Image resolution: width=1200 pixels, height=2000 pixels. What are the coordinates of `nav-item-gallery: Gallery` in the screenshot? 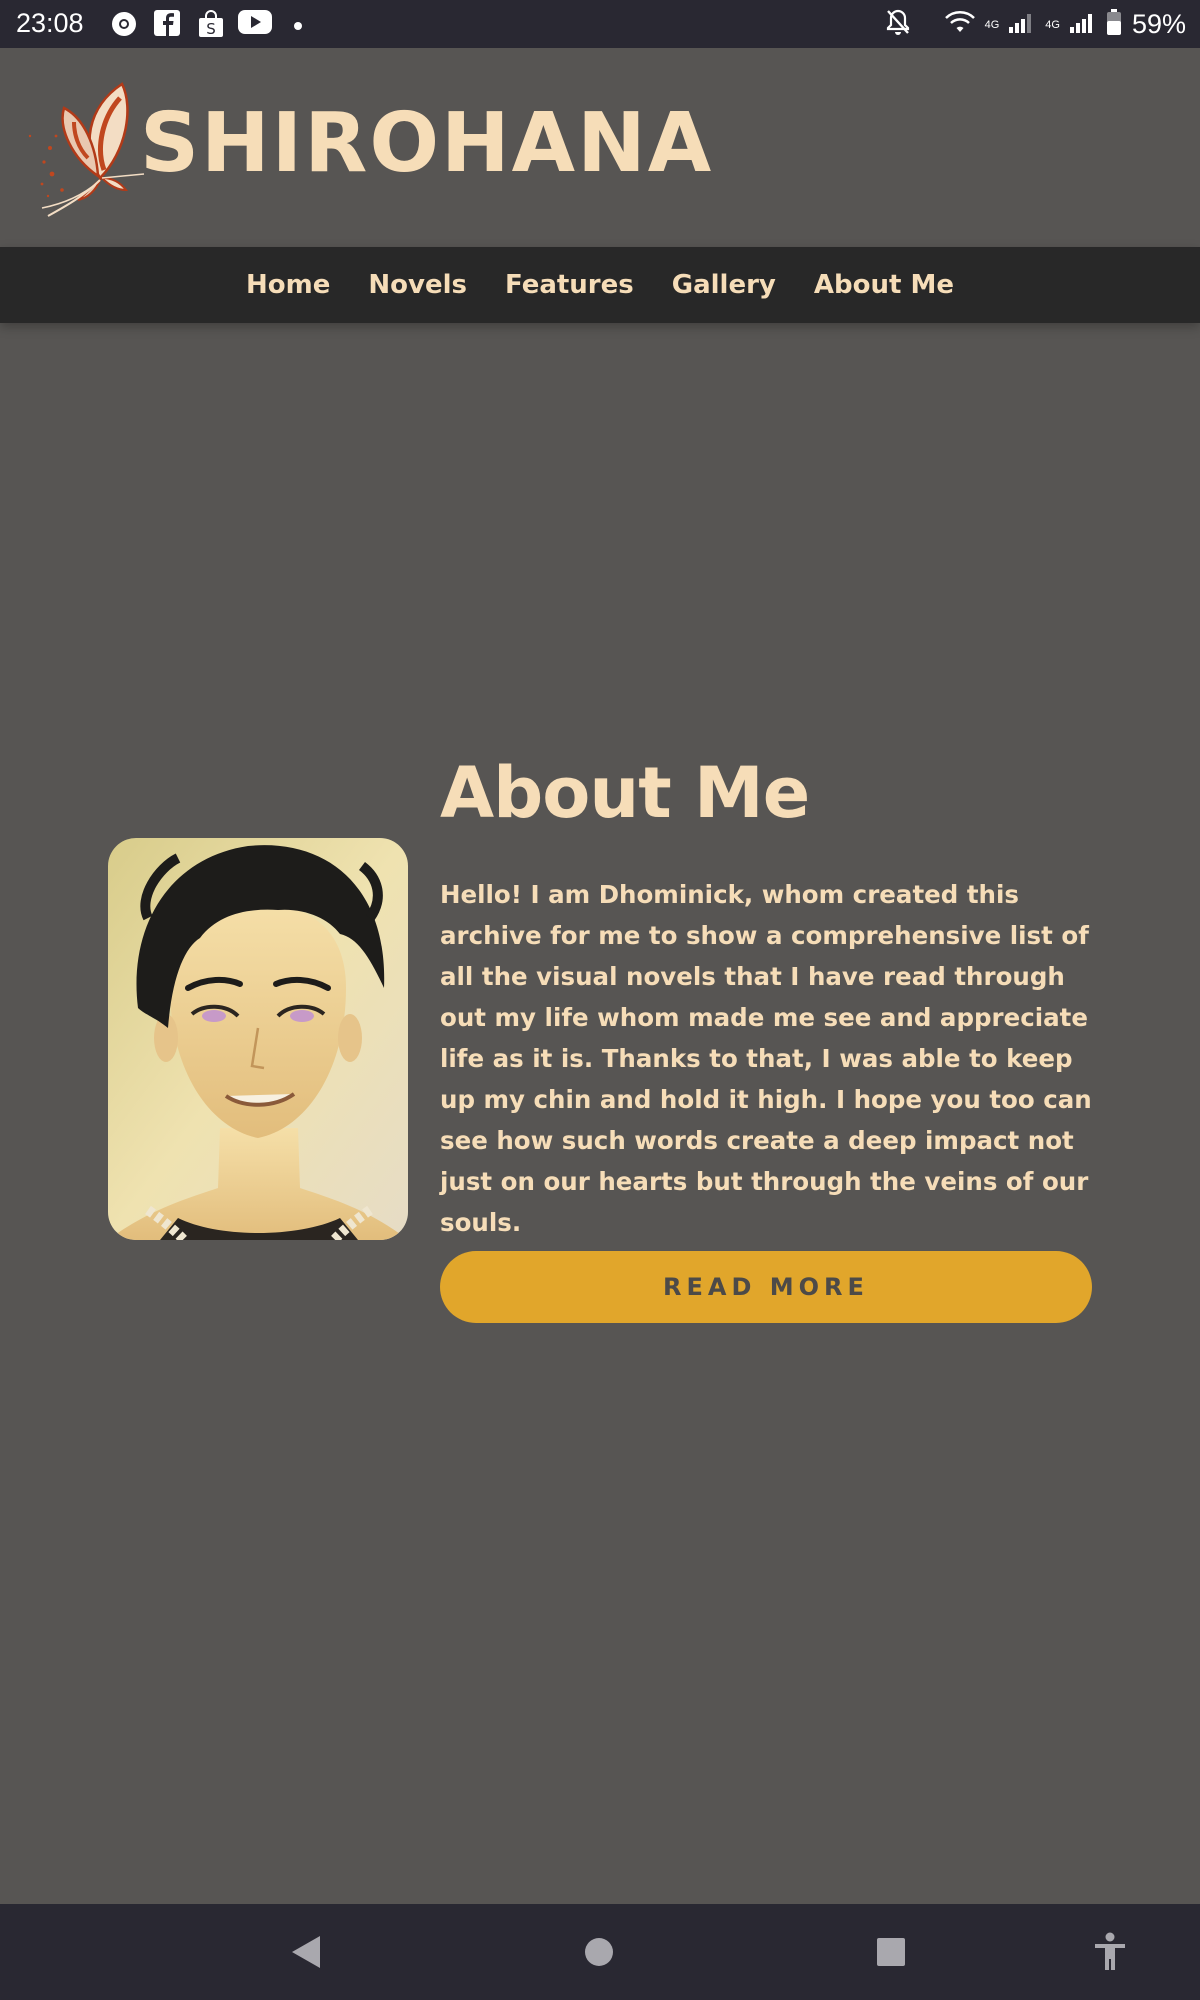 It's located at (724, 285).